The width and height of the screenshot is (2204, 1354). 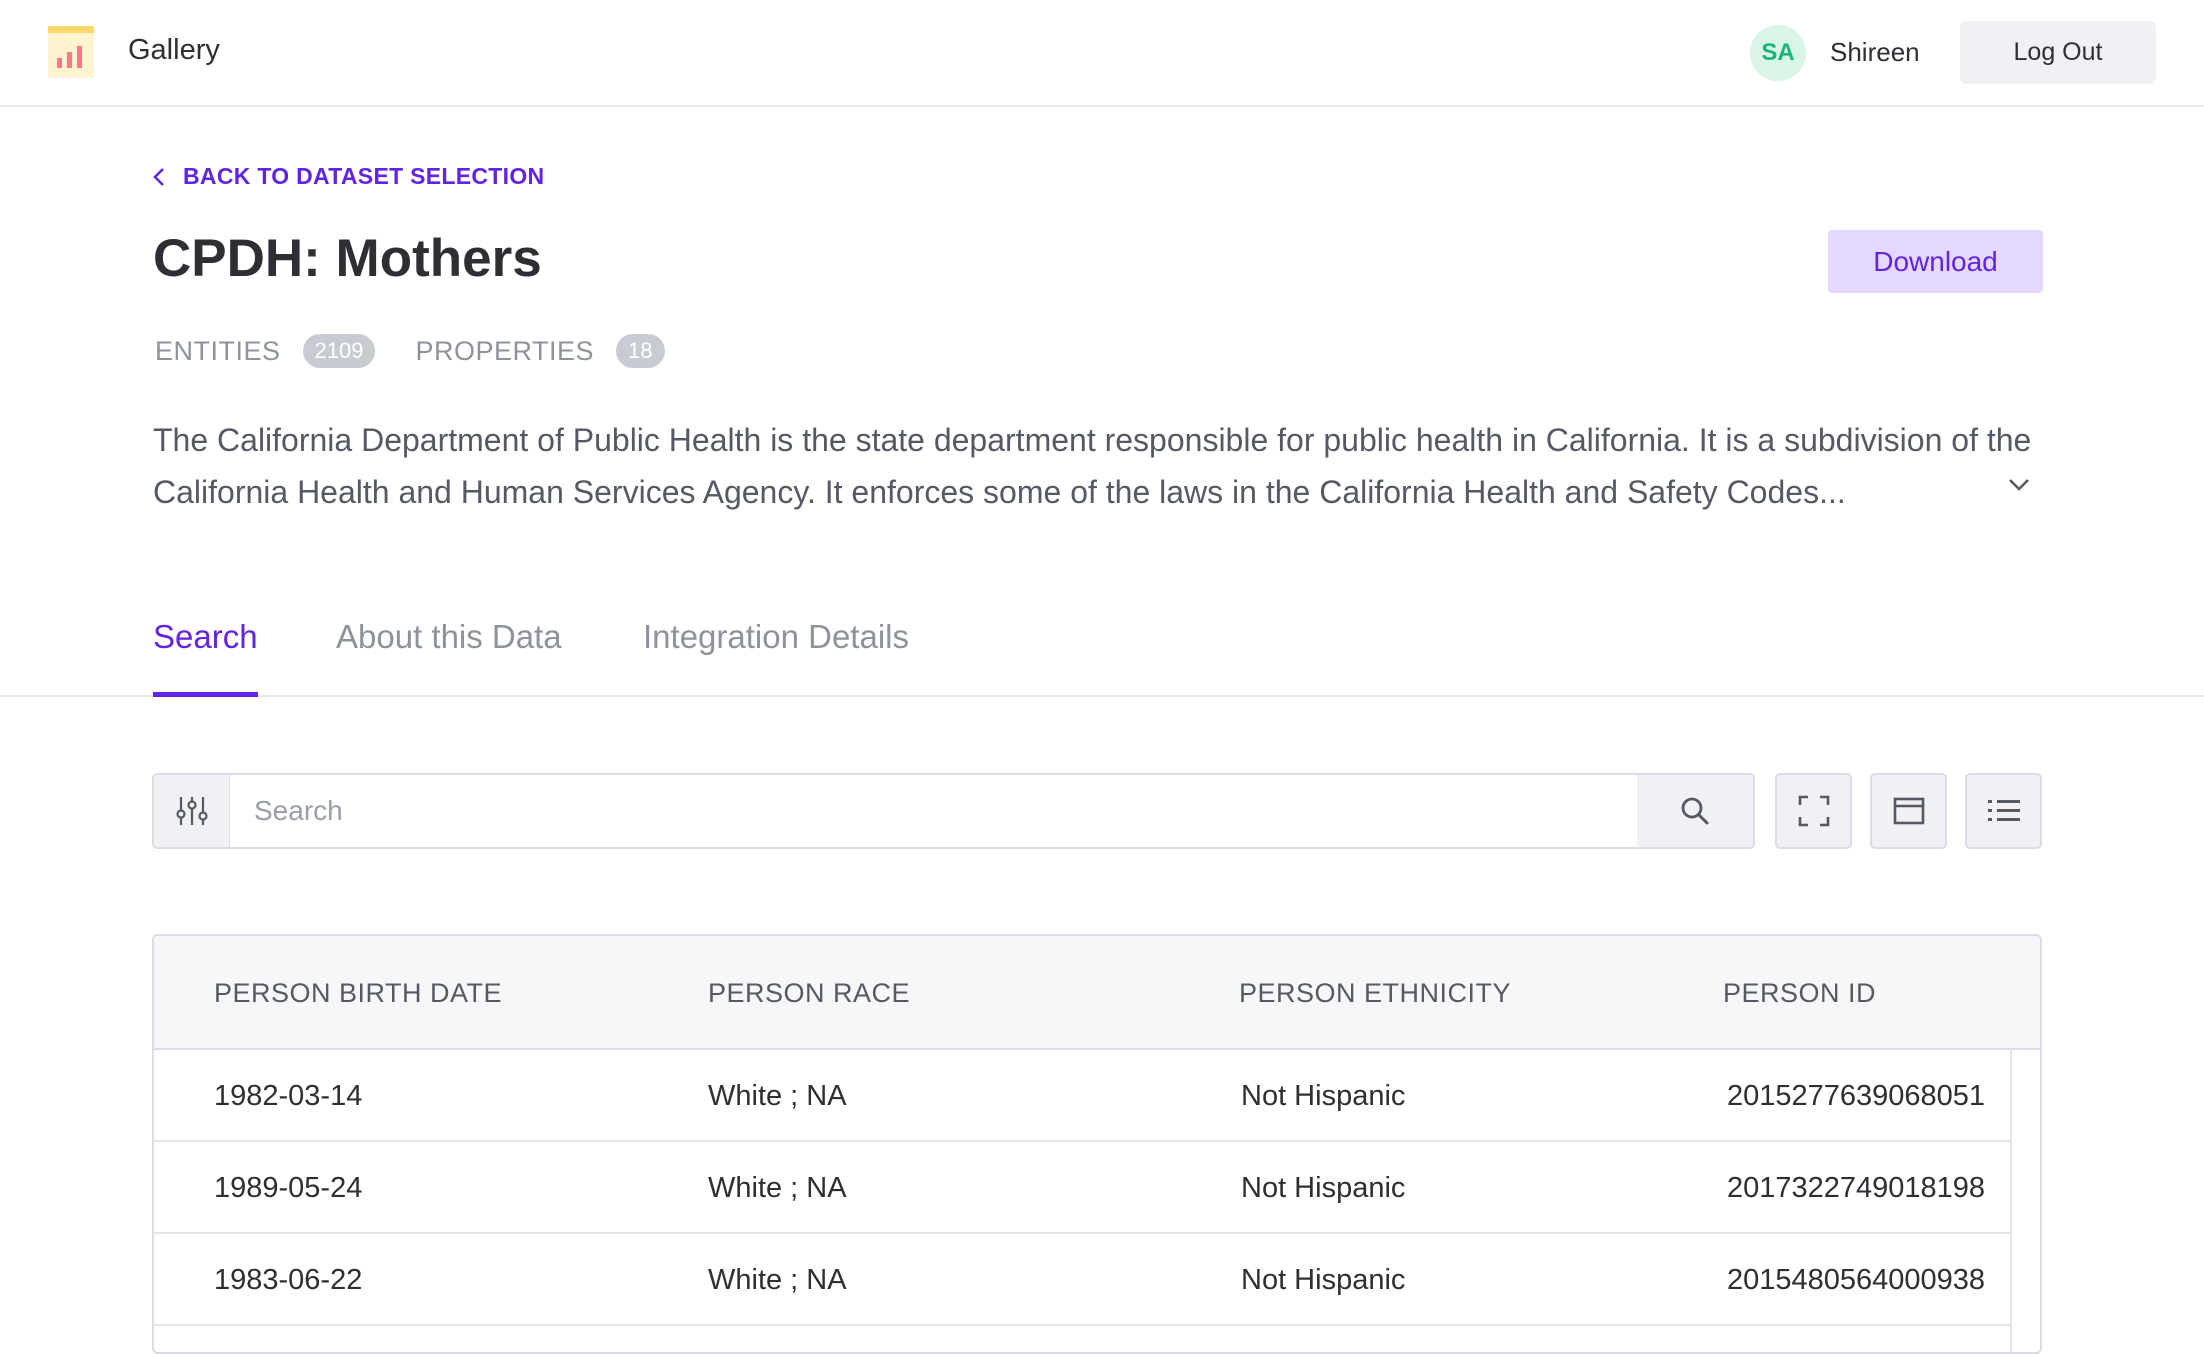 I want to click on chevron-down-icon, so click(x=2019, y=487).